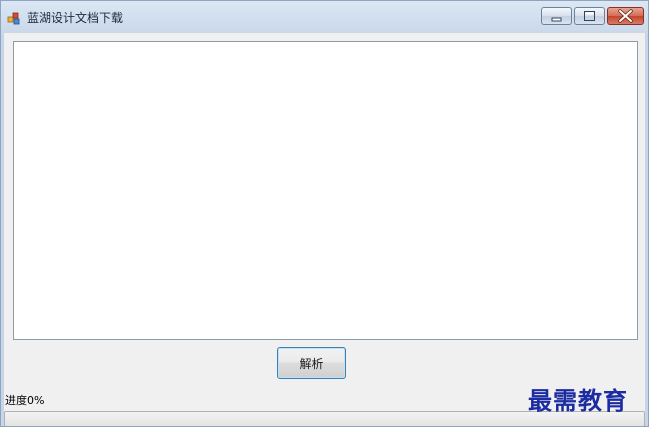 The image size is (649, 427). What do you see at coordinates (14, 17) in the screenshot?
I see `app-icon` at bounding box center [14, 17].